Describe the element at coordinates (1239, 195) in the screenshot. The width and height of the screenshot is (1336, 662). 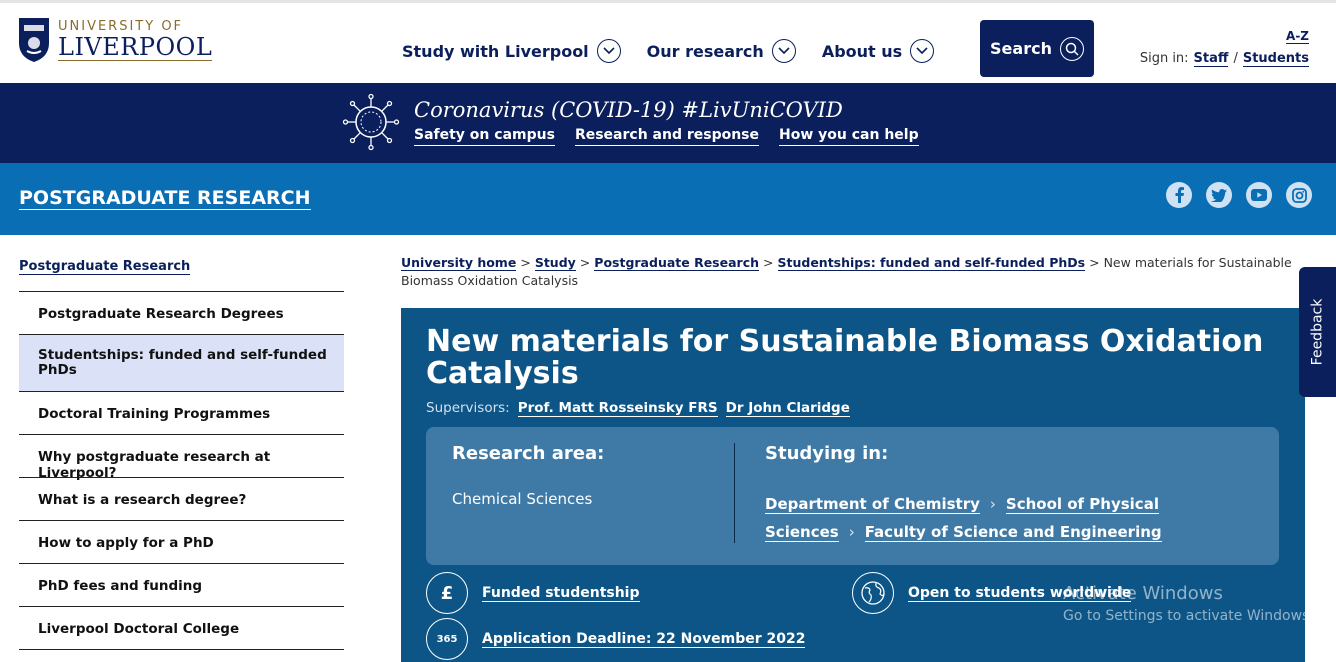
I see `social-links` at that location.